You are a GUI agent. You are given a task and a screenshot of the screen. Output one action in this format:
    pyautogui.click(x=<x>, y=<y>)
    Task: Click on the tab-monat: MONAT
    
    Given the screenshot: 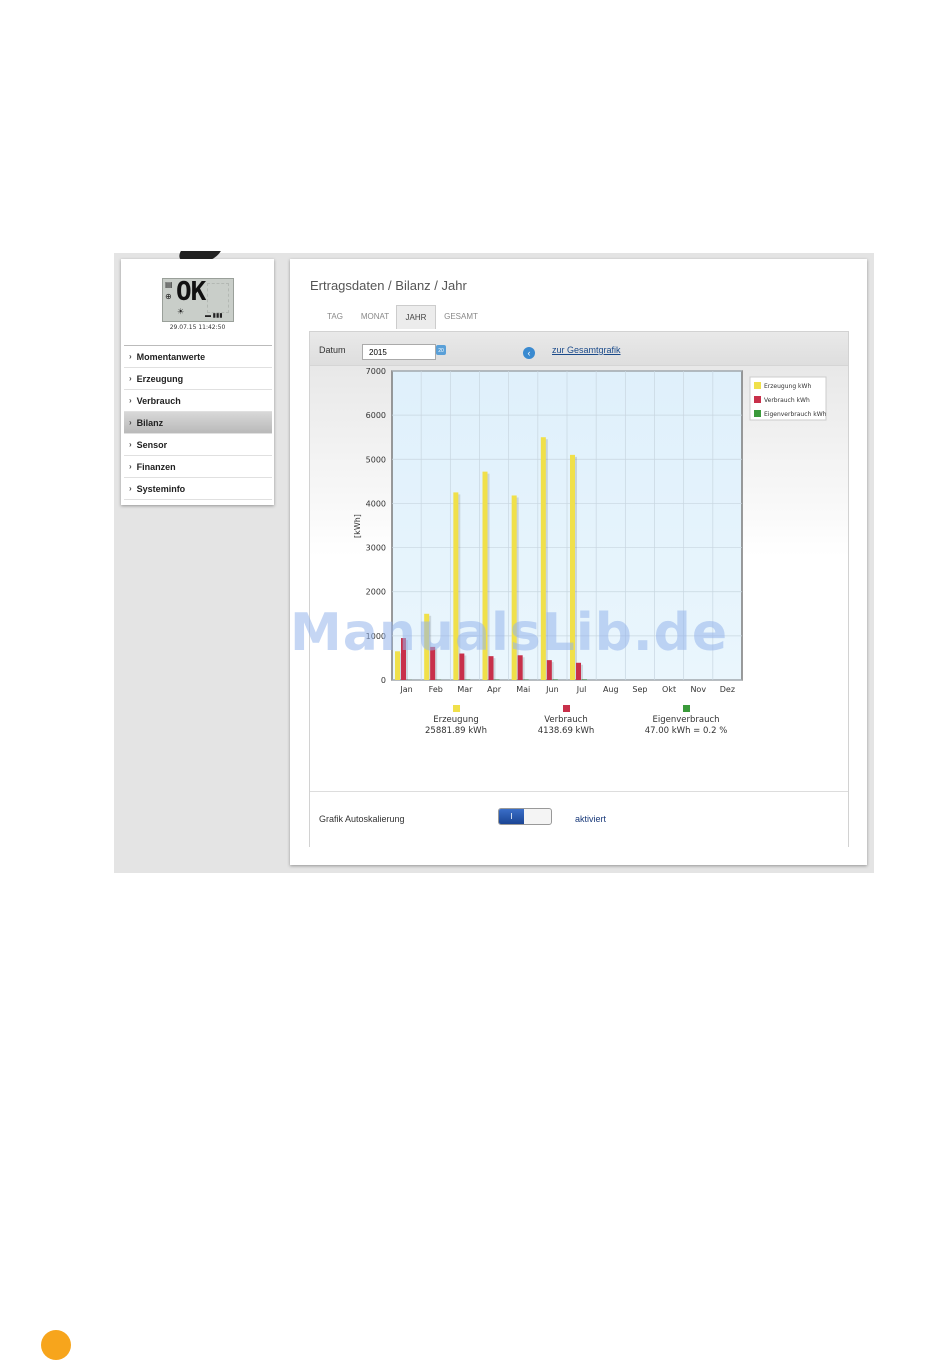 What is the action you would take?
    pyautogui.click(x=375, y=317)
    